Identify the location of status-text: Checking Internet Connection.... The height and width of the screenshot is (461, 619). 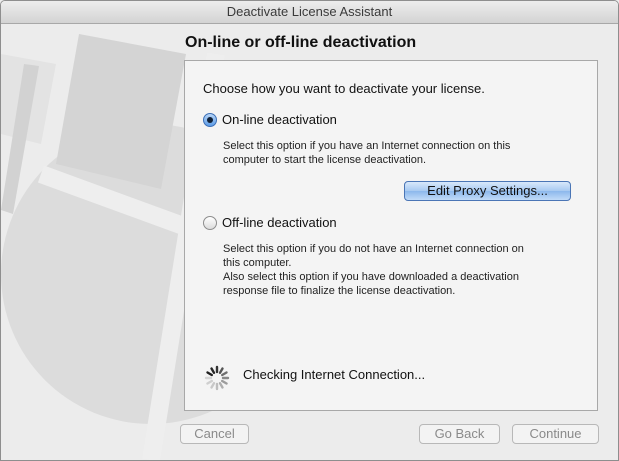
(334, 374).